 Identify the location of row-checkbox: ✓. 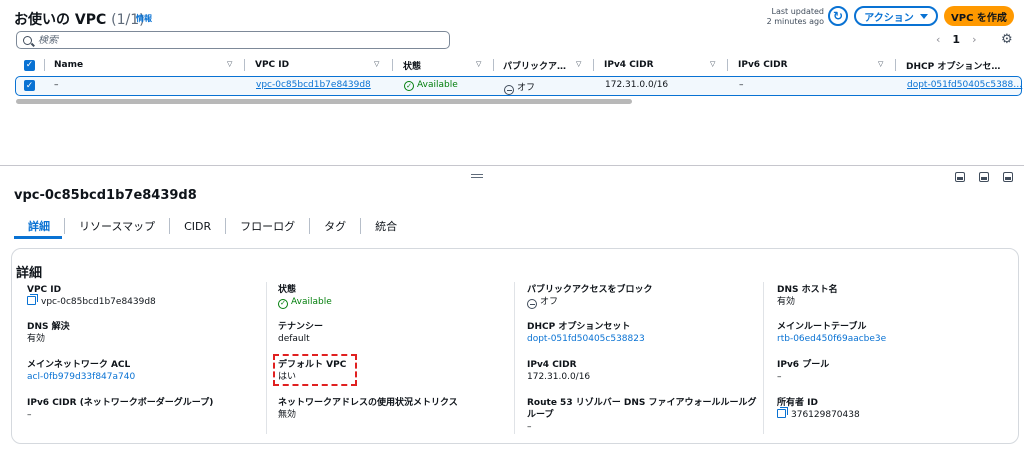
(29, 85).